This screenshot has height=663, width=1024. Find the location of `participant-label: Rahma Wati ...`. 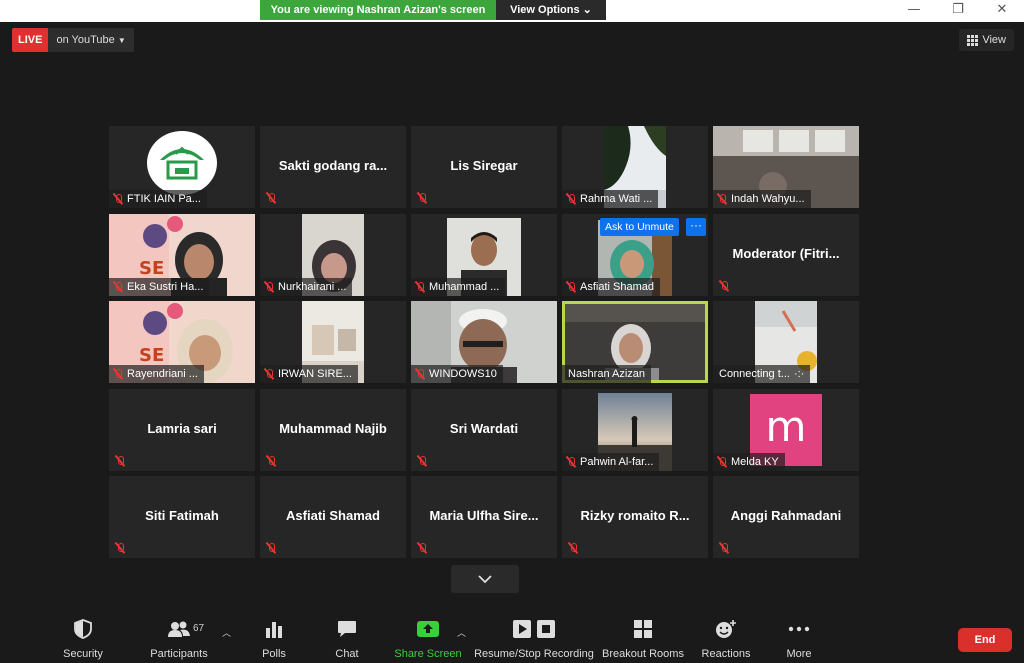

participant-label: Rahma Wati ... is located at coordinates (610, 199).